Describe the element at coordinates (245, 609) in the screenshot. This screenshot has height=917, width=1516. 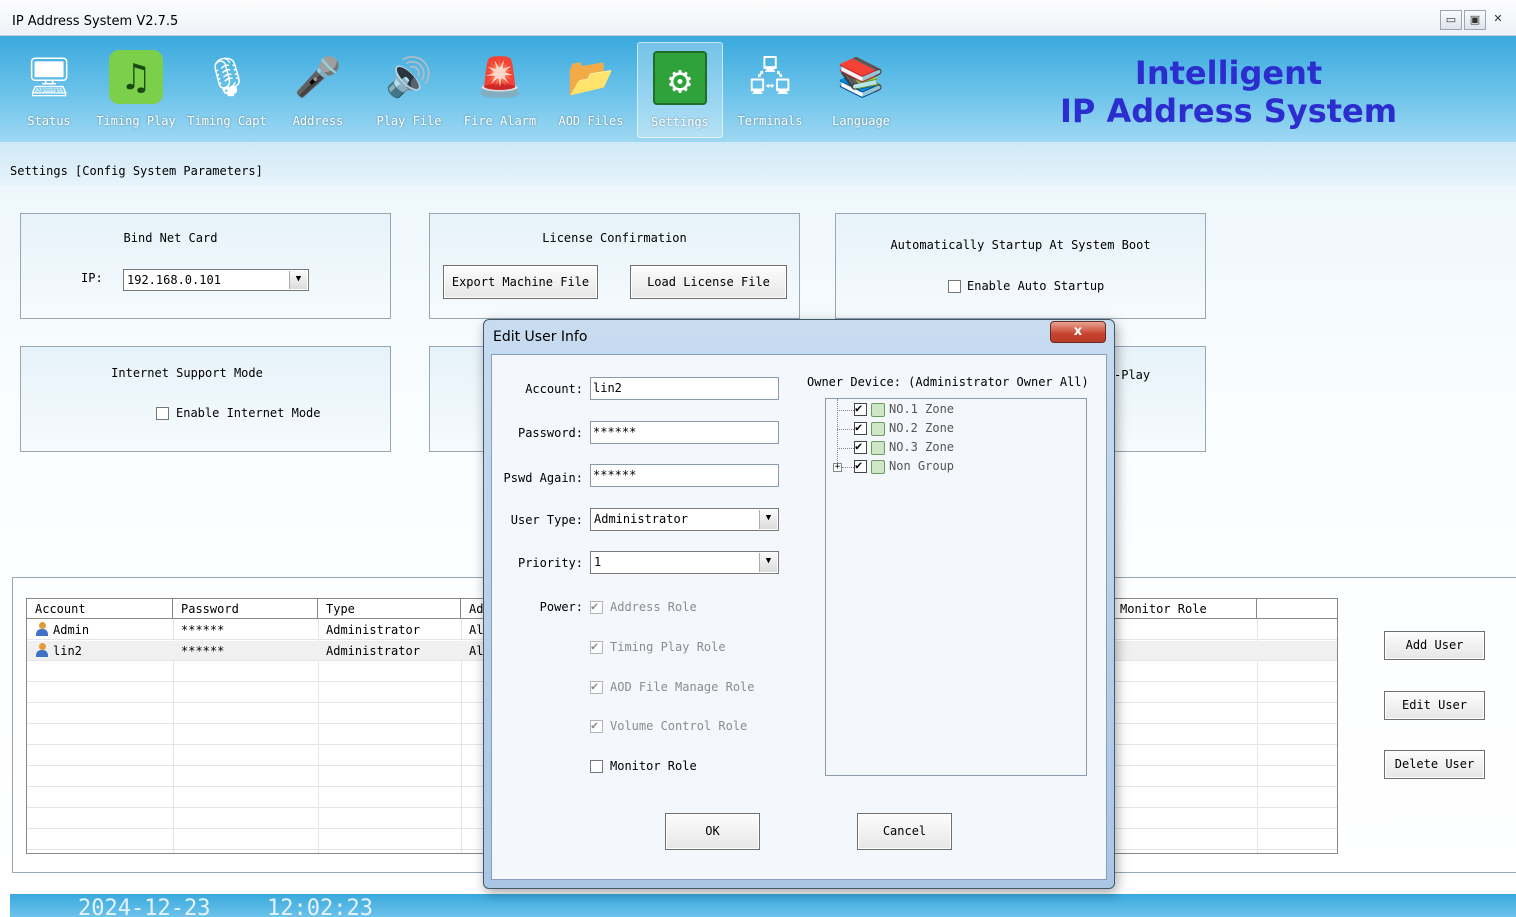
I see `column-password: Password` at that location.